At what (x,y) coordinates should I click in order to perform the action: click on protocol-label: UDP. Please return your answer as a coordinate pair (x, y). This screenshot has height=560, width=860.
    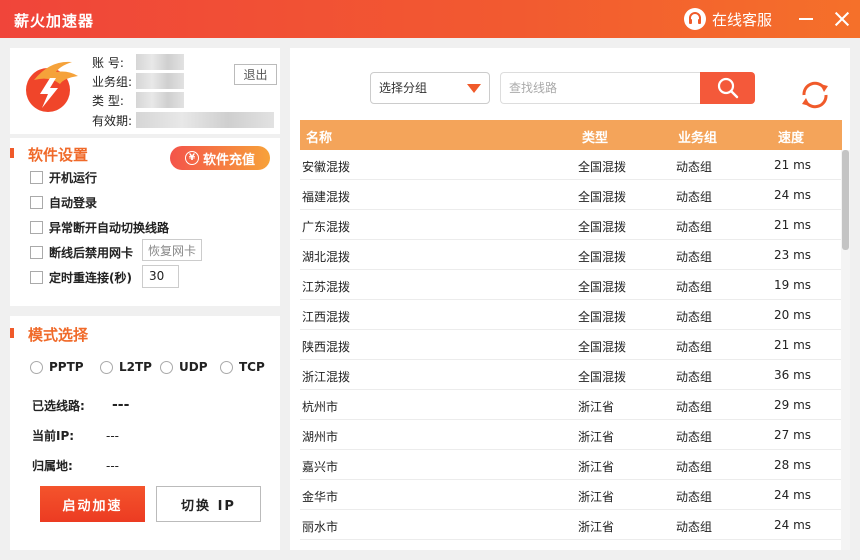
    Looking at the image, I should click on (193, 367).